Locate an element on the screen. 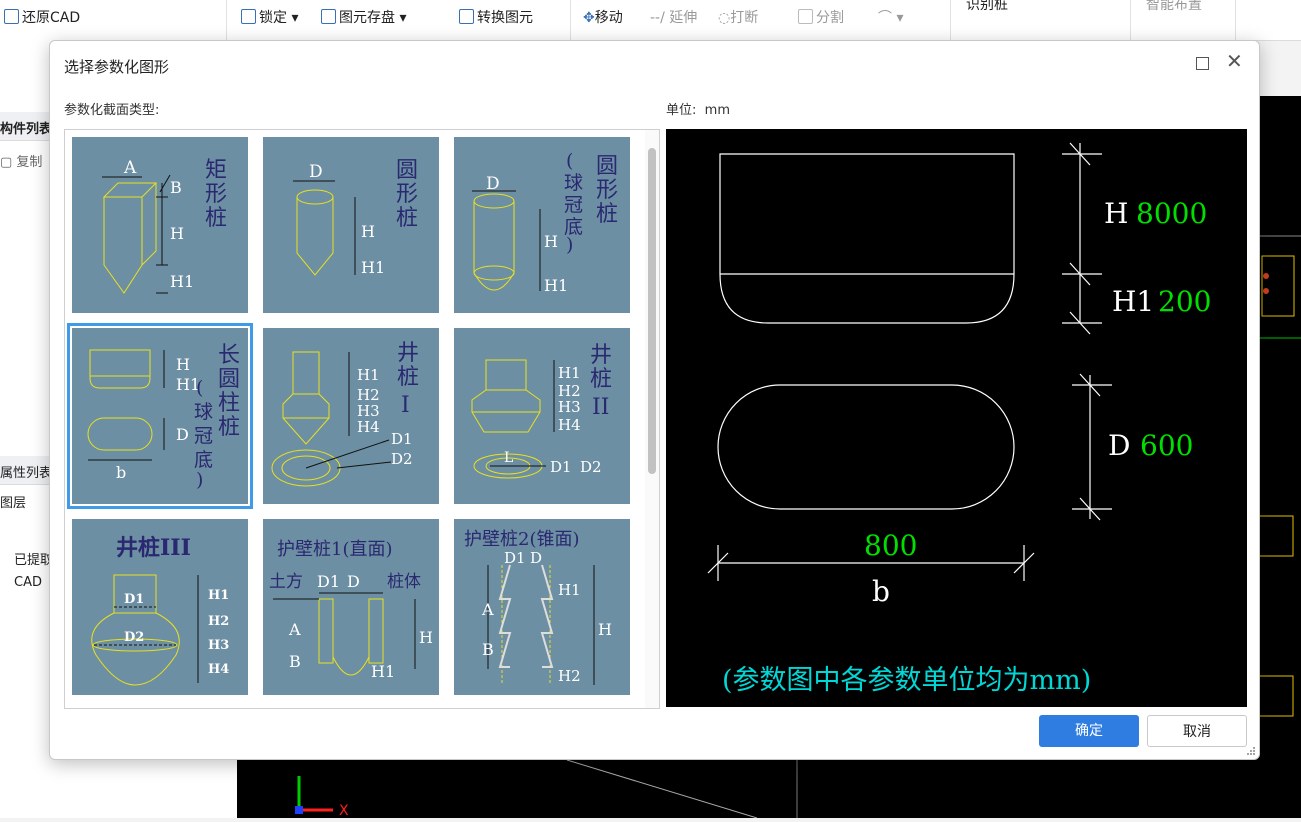 This screenshot has width=1301, height=822. tile-well-pile-1: H1 H2 H3 H4 D1 D2 井 桩 I is located at coordinates (351, 416).